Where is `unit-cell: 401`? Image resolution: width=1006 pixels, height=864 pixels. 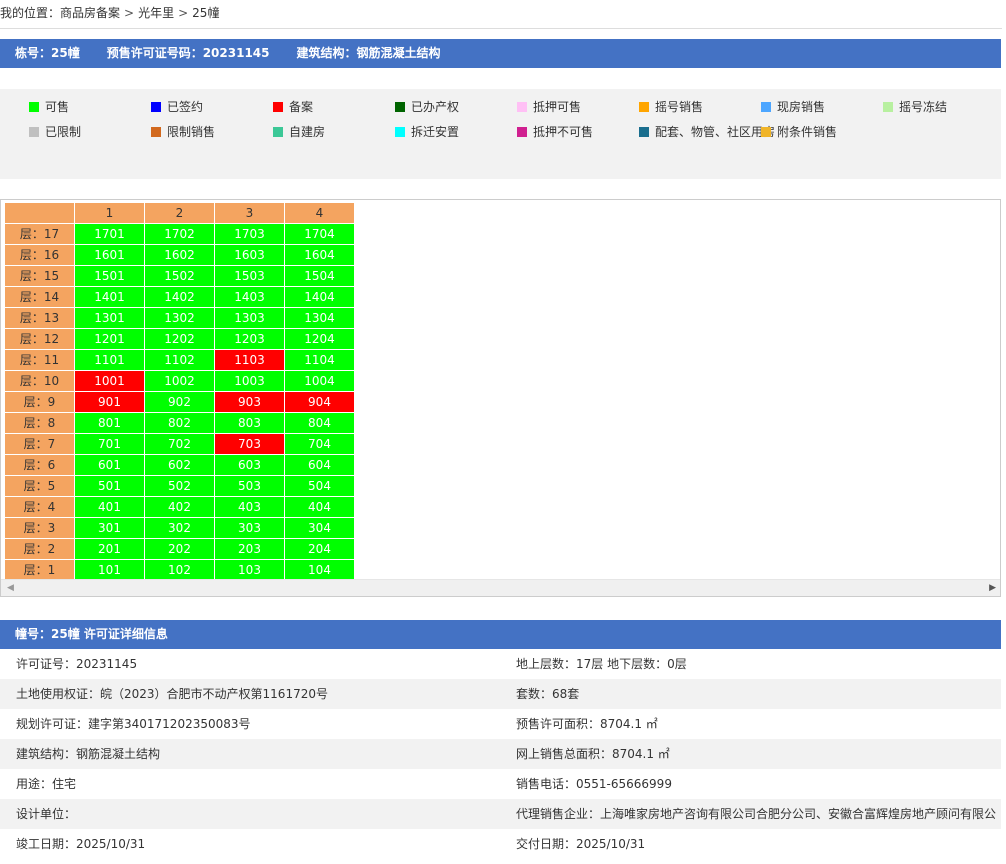 unit-cell: 401 is located at coordinates (109, 507).